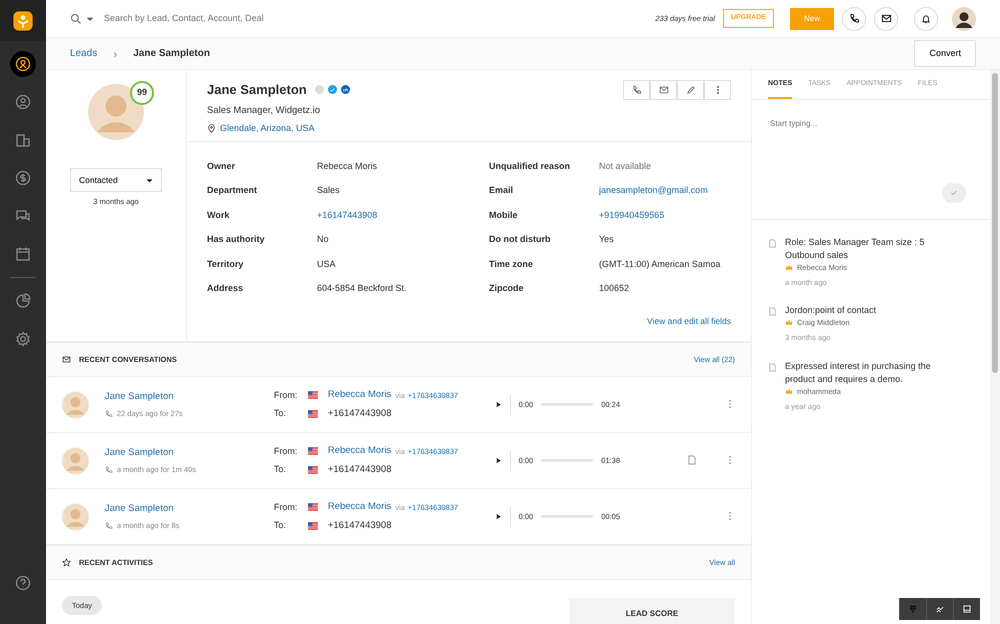  Describe the element at coordinates (332, 89) in the screenshot. I see `twitter-icon` at that location.